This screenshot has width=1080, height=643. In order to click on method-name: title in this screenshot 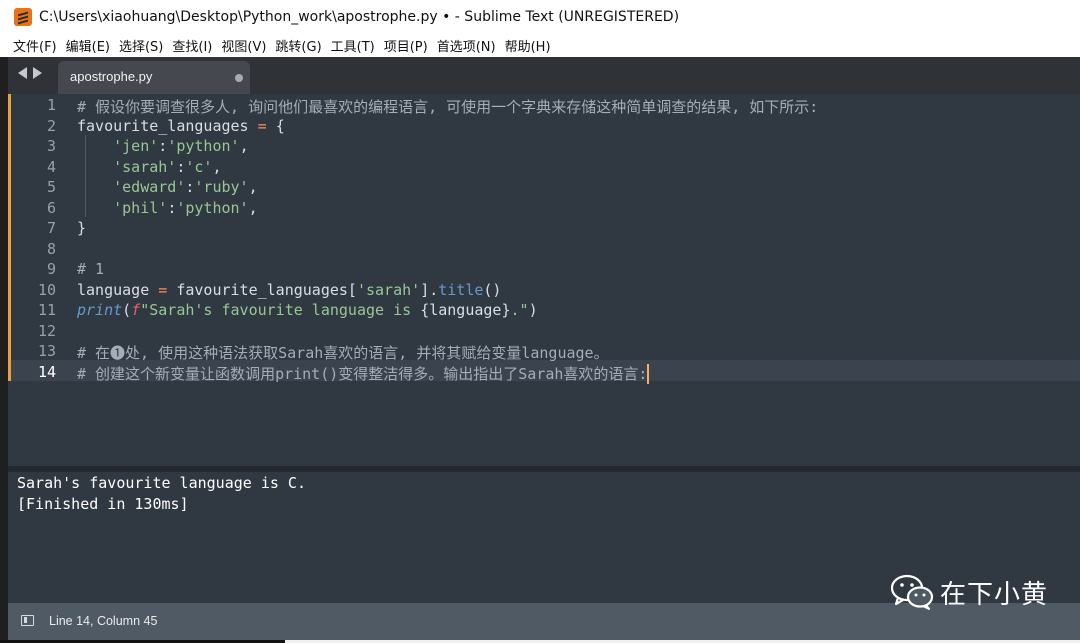, I will do `click(461, 289)`.